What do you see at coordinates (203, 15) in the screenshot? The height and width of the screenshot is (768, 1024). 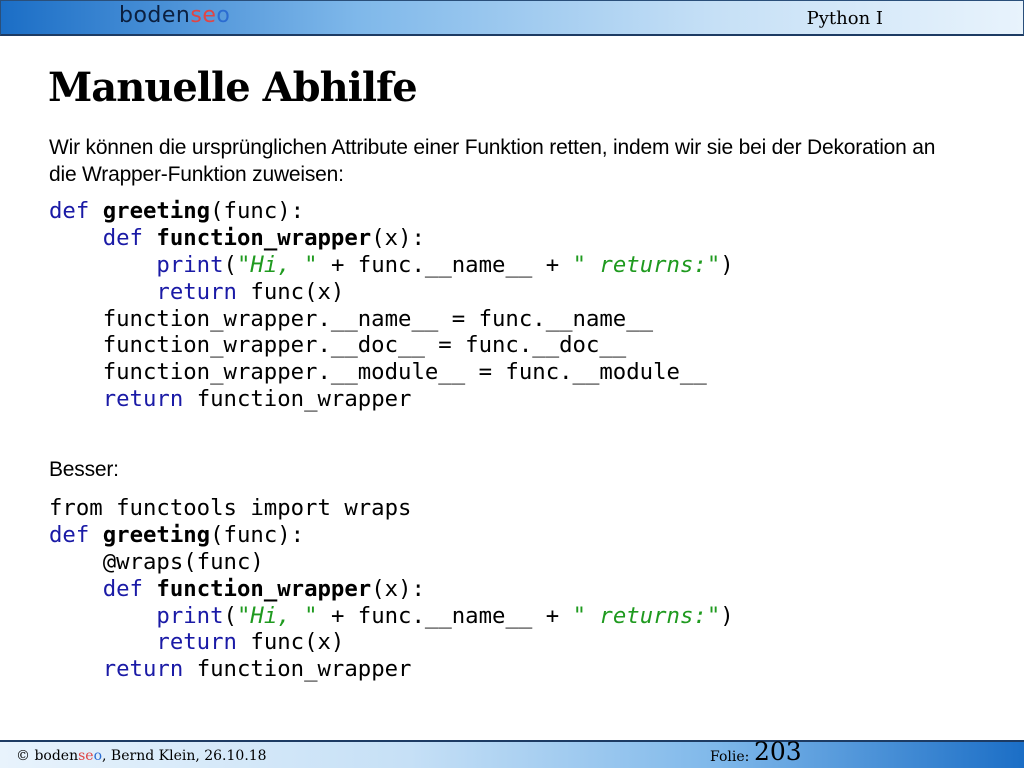 I see `logo-text-se: se` at bounding box center [203, 15].